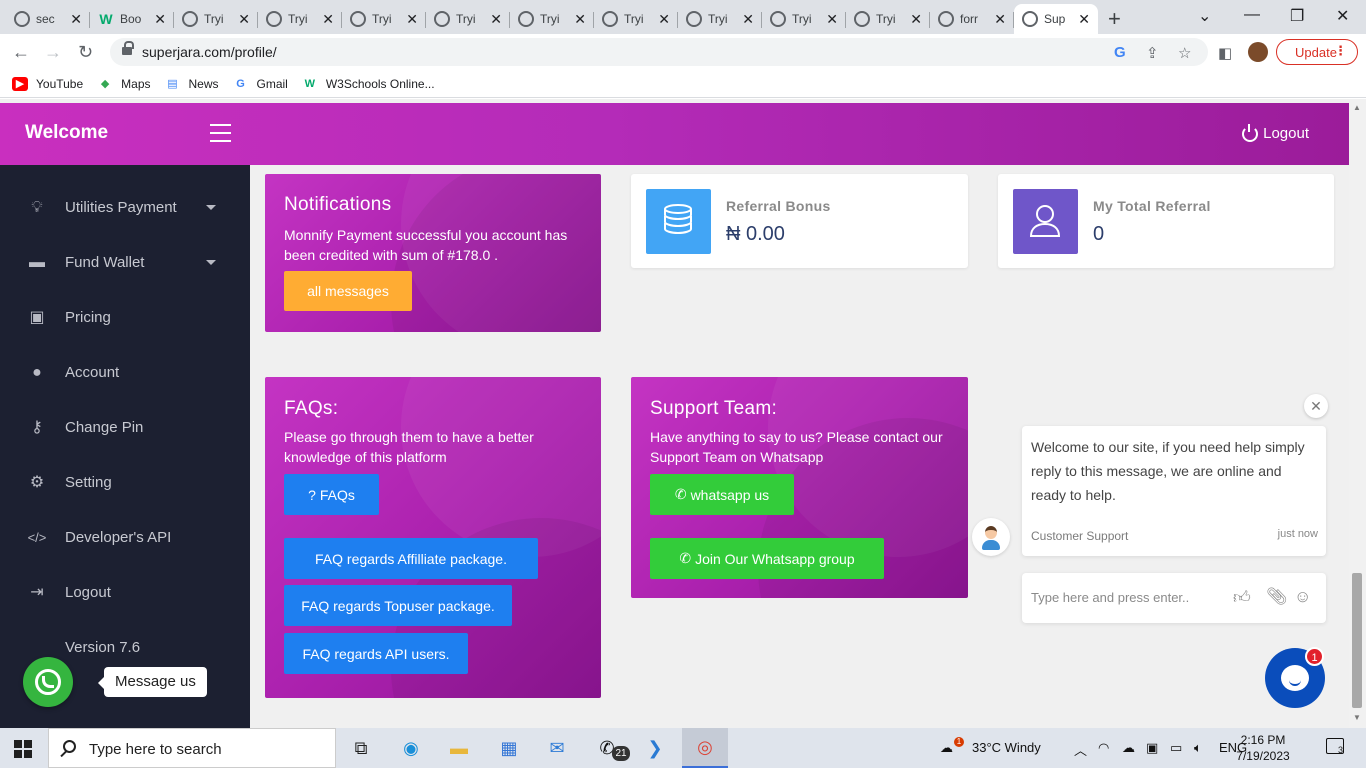 The width and height of the screenshot is (1366, 768). What do you see at coordinates (714, 408) in the screenshot?
I see `support-title: Support Team:` at bounding box center [714, 408].